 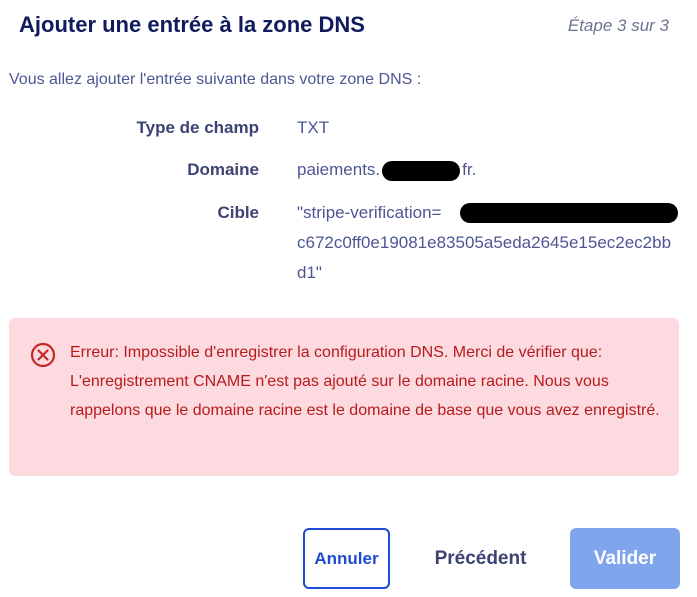 What do you see at coordinates (625, 558) in the screenshot?
I see `validate-button: Valider` at bounding box center [625, 558].